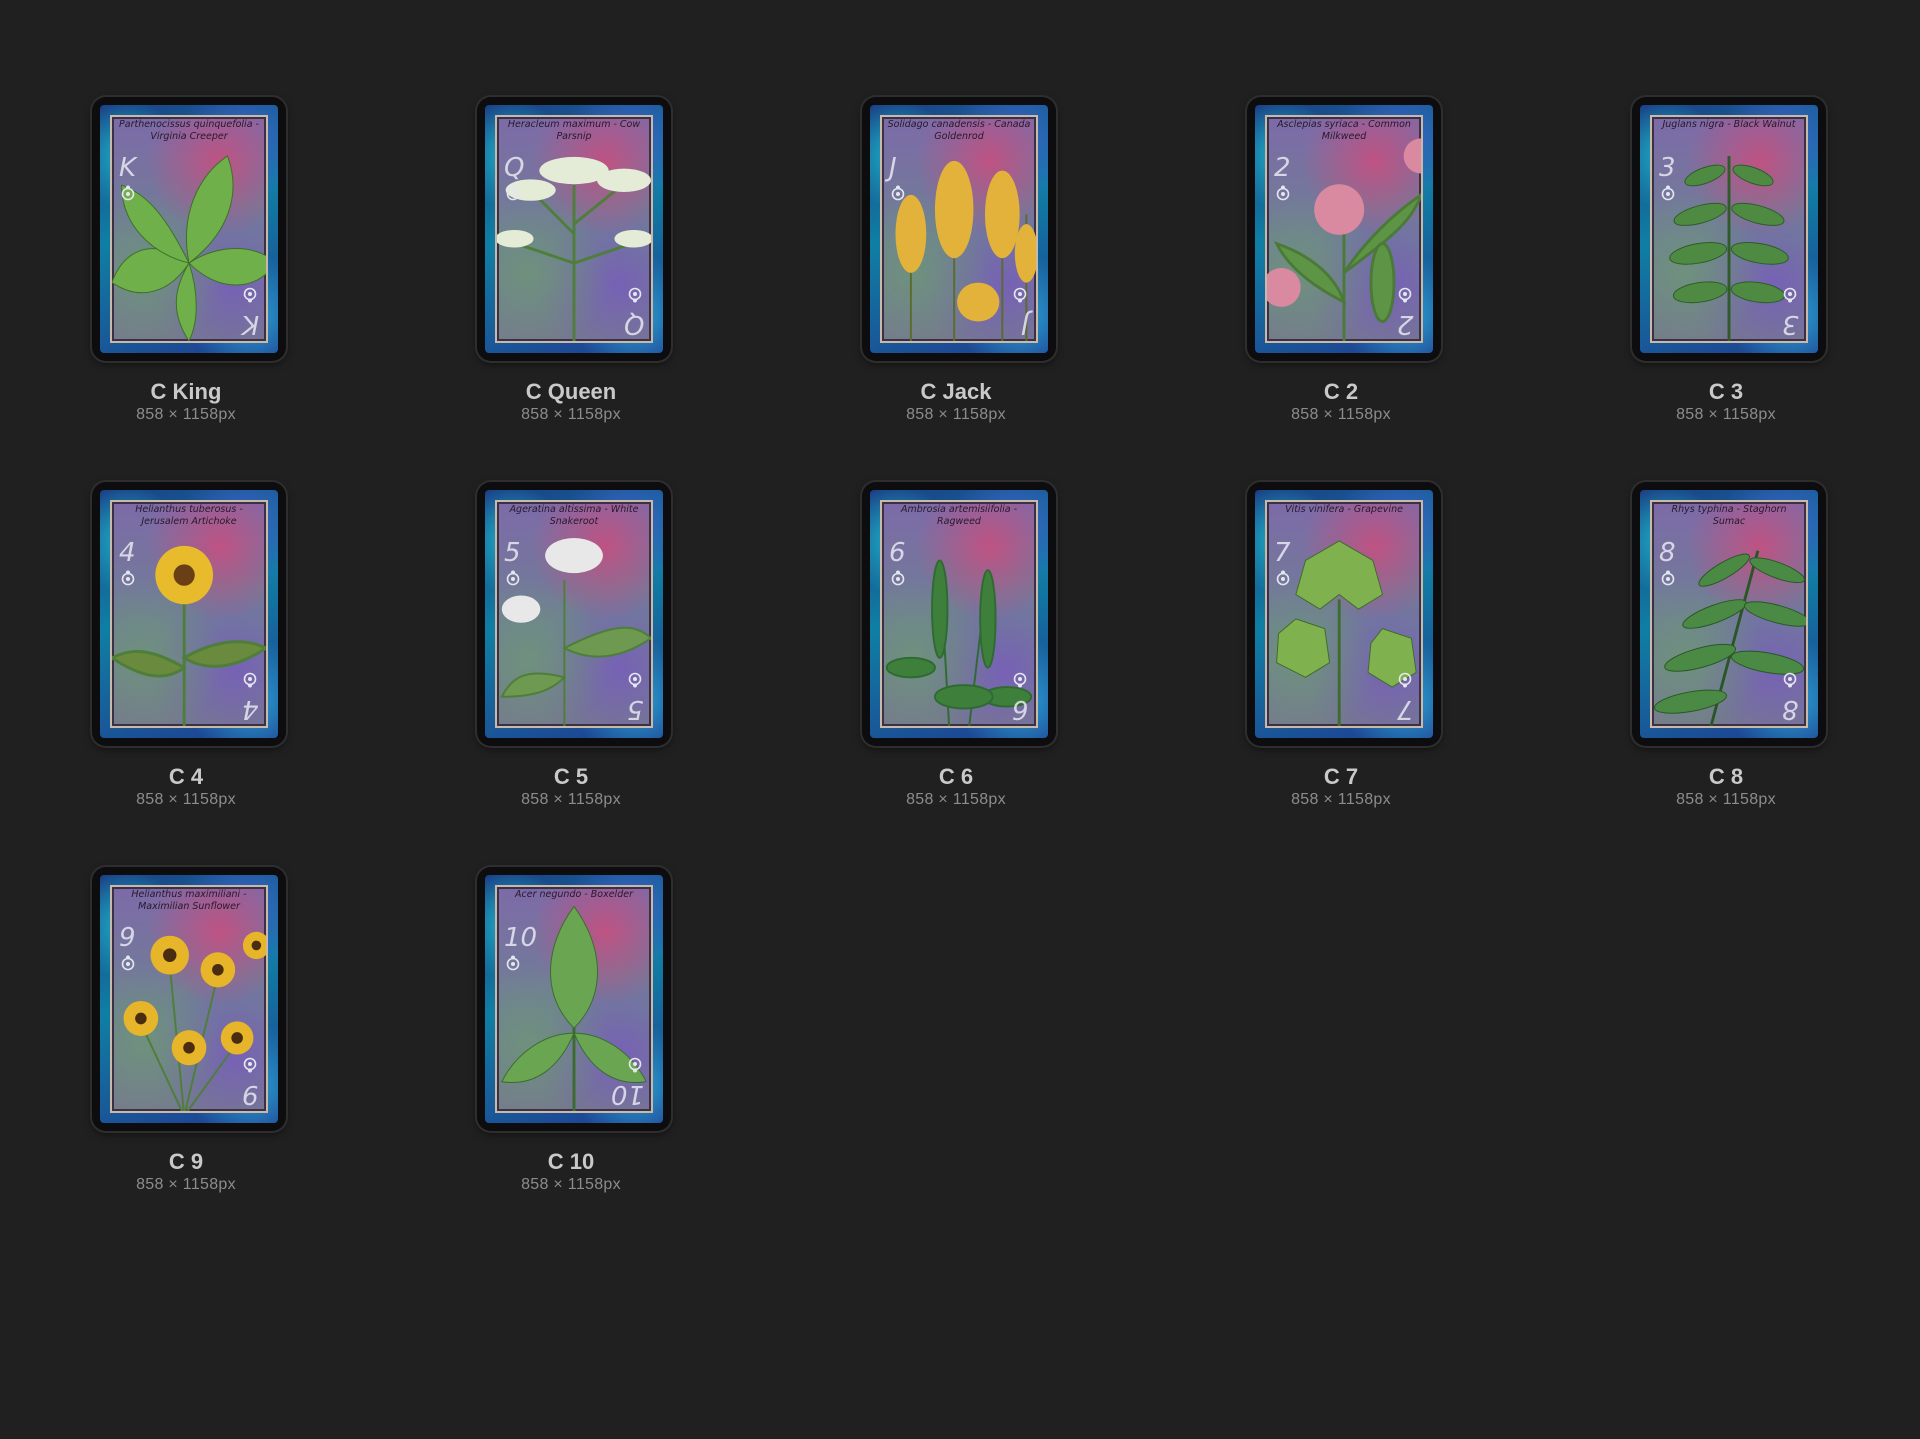 This screenshot has height=1439, width=1920. Describe the element at coordinates (1405, 709) in the screenshot. I see `card-rank-bottom: 7` at that location.